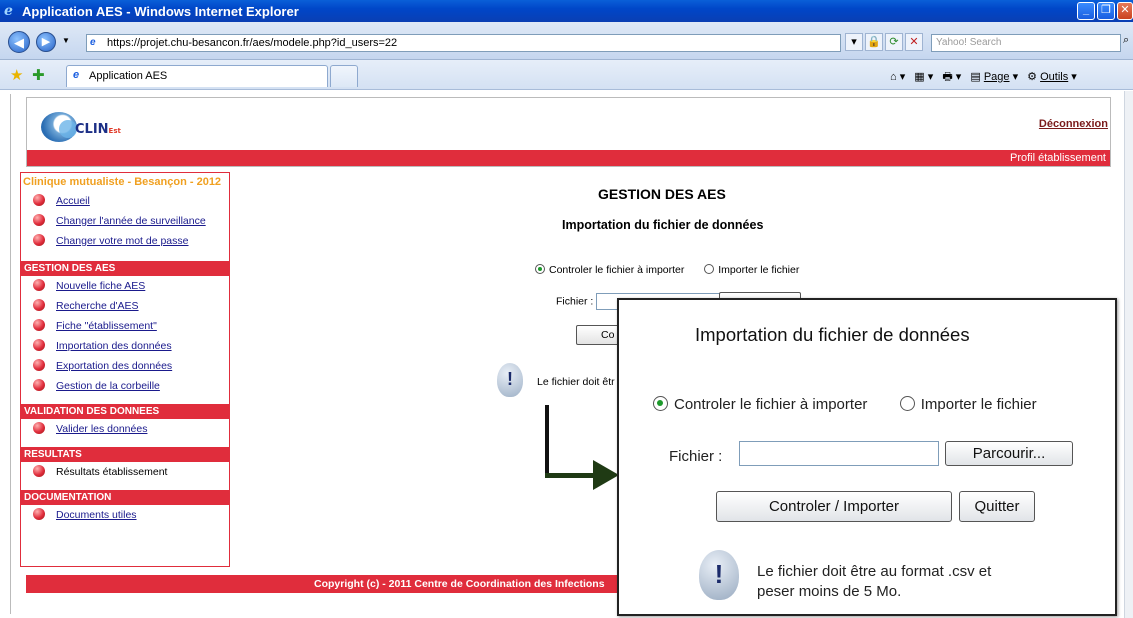  Describe the element at coordinates (771, 404) in the screenshot. I see `zoom-radio-check-label: Controler le fichier à importer` at that location.